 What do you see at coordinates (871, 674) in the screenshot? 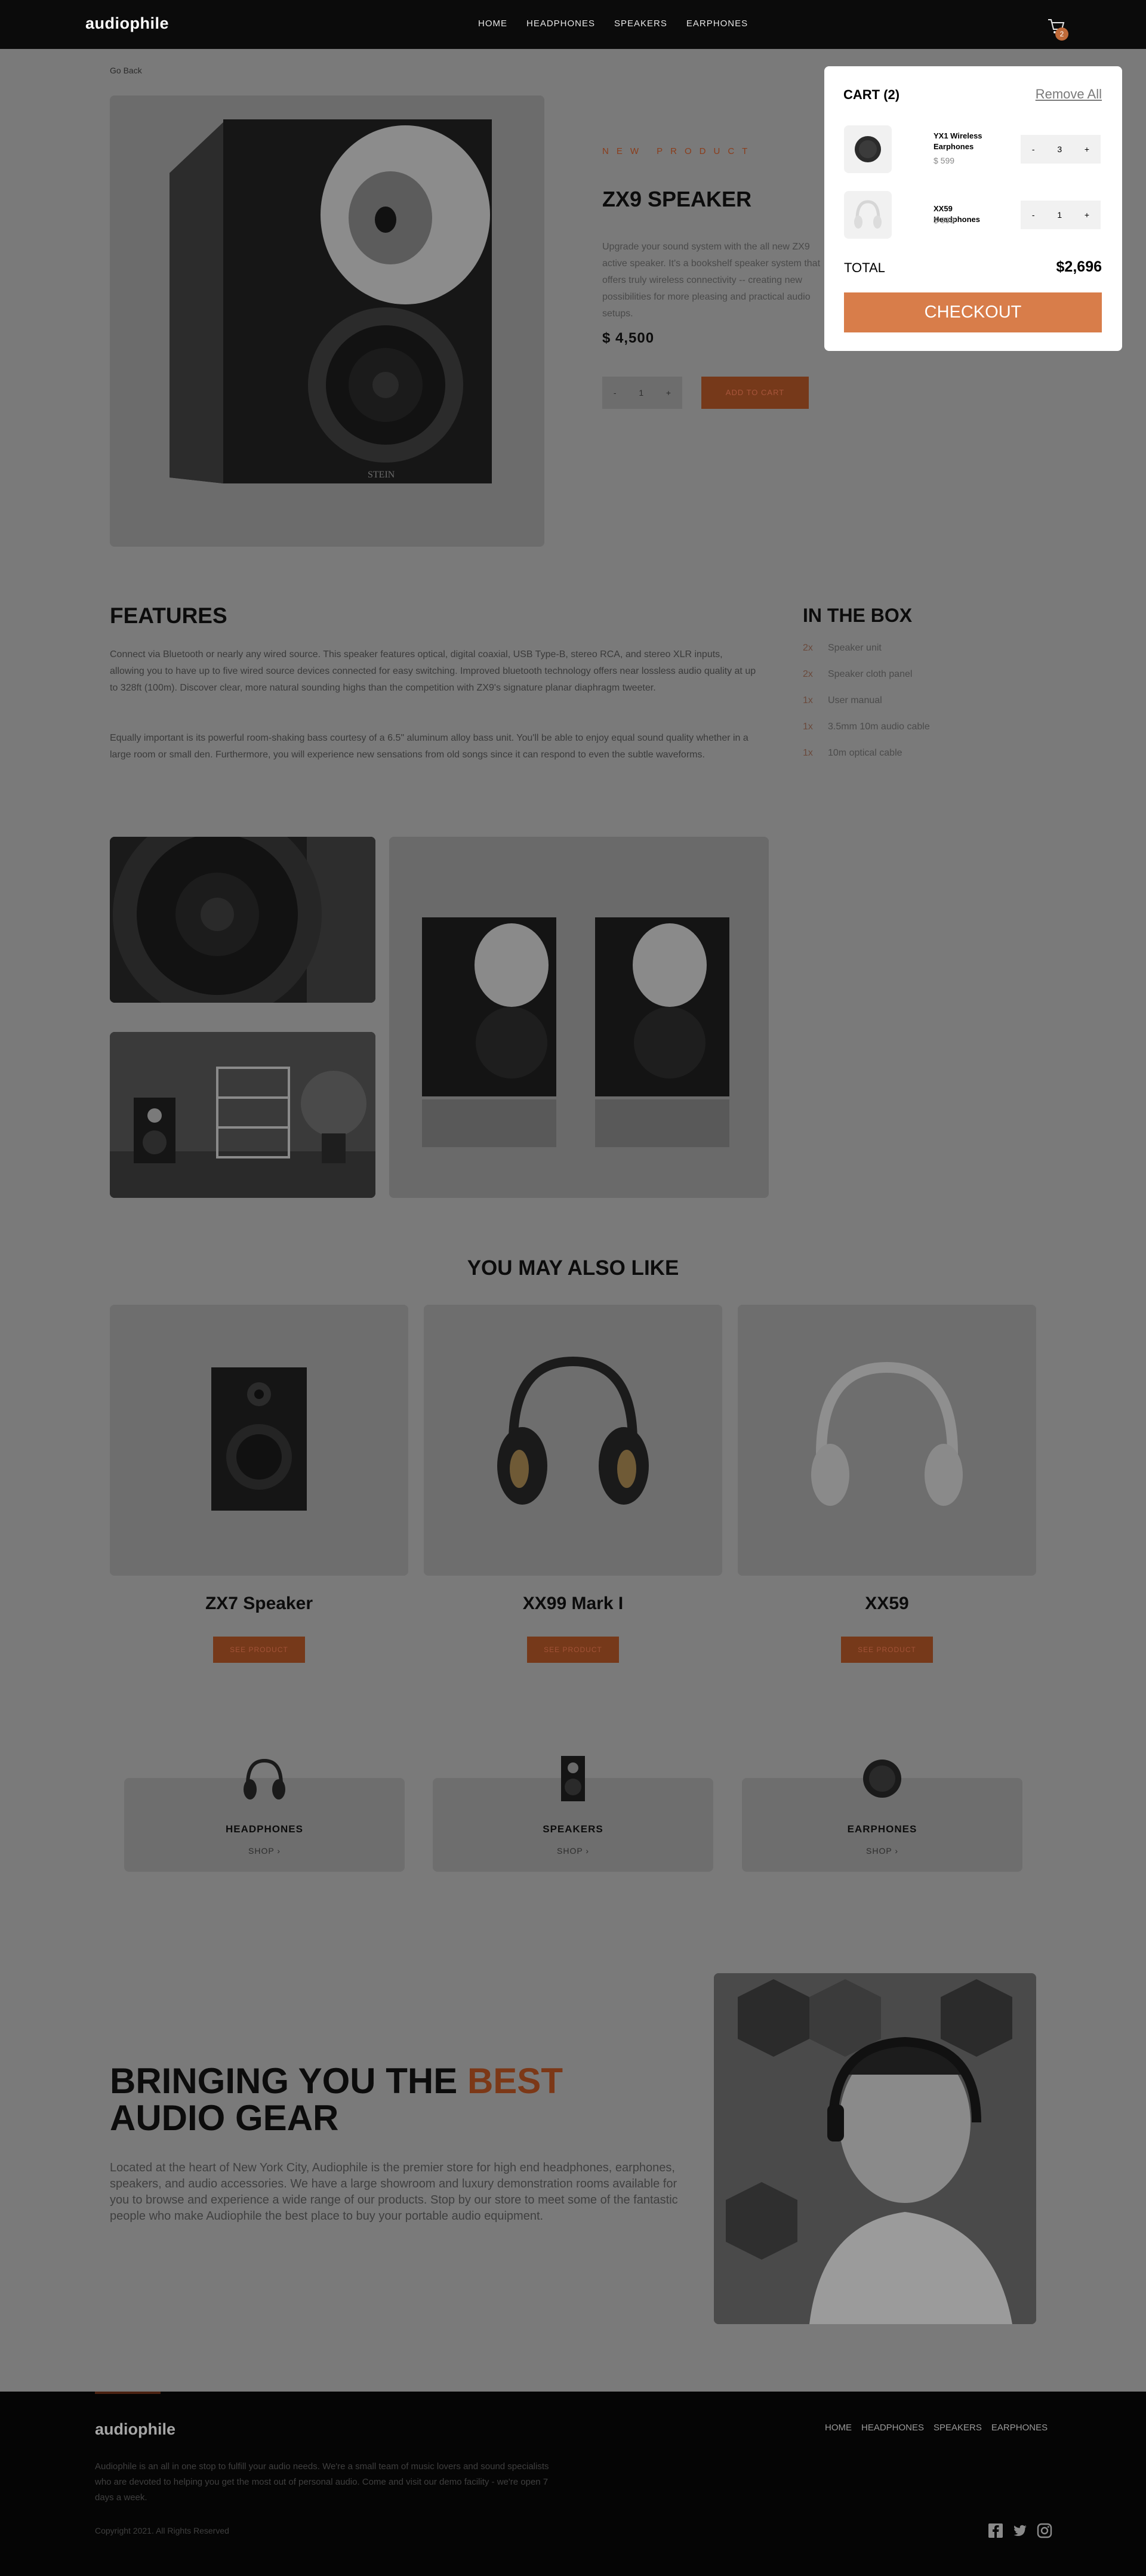
I see `box-item-name: Speaker cloth panel` at bounding box center [871, 674].